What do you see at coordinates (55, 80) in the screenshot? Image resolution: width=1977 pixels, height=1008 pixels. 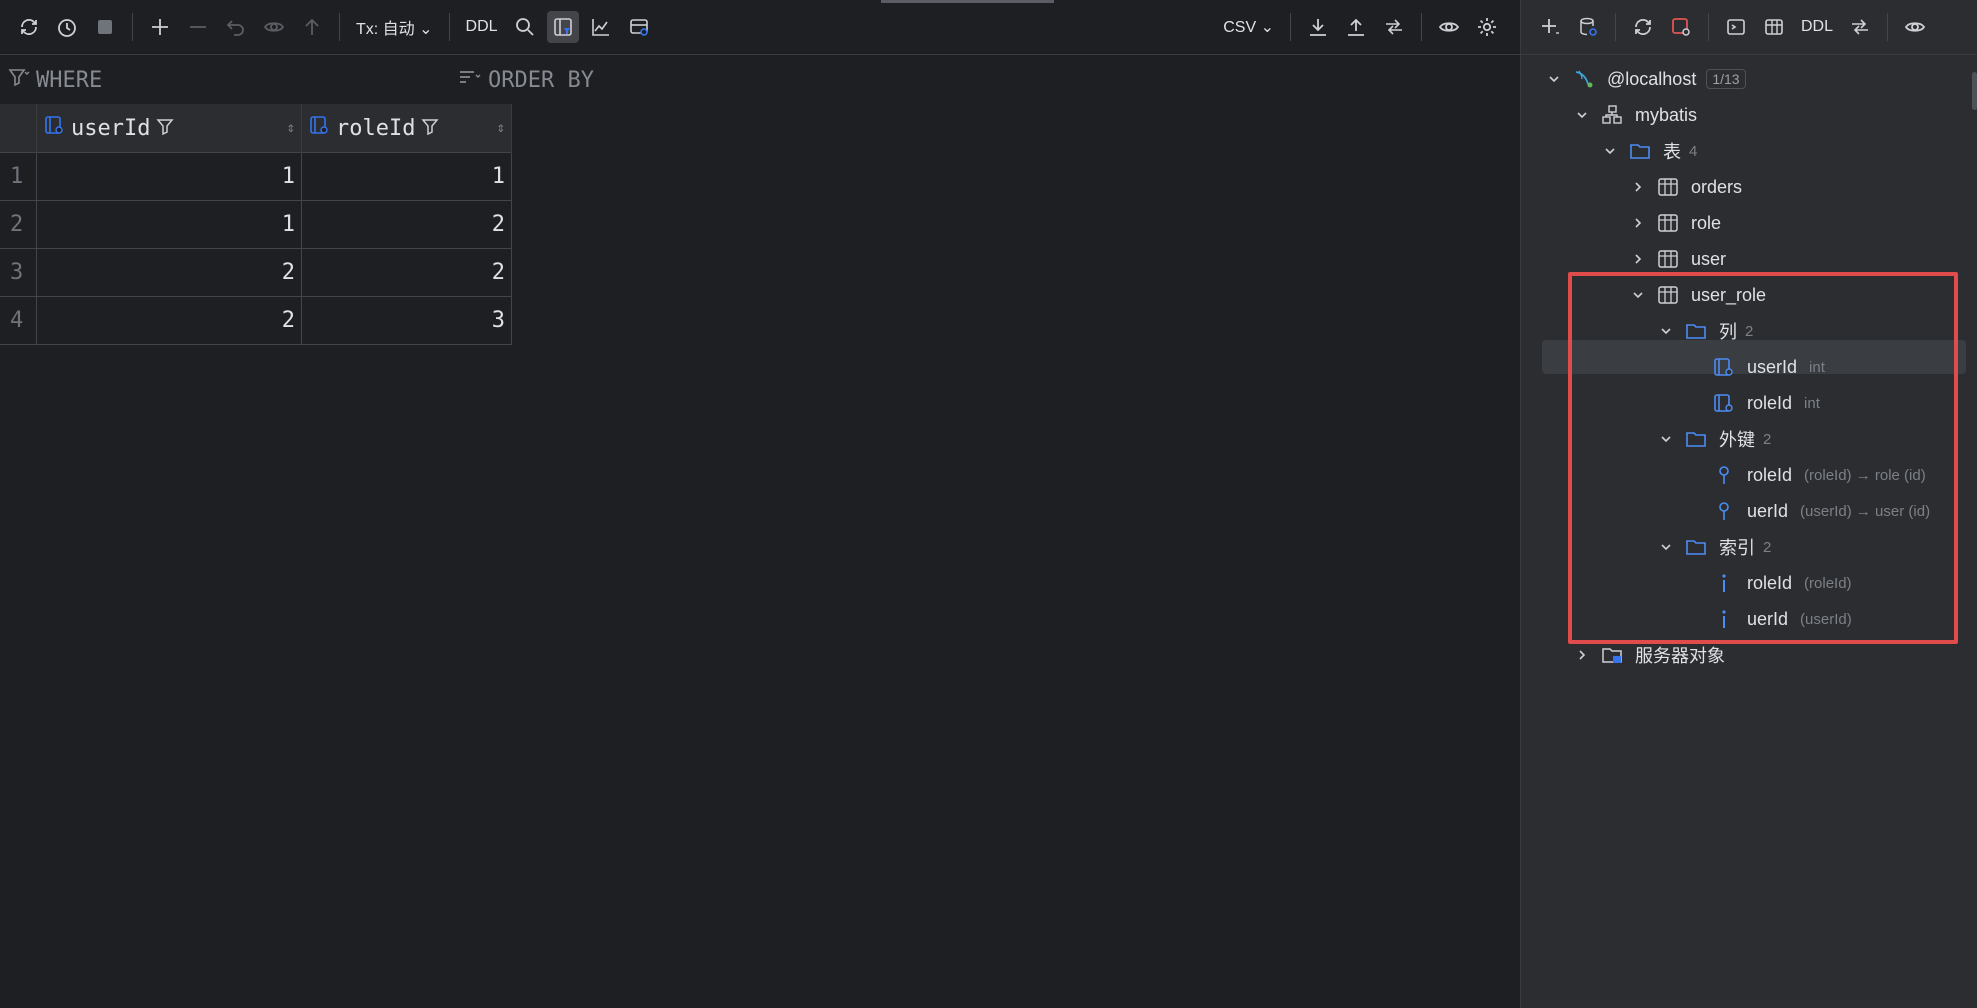 I see `where-filter: WHERE` at bounding box center [55, 80].